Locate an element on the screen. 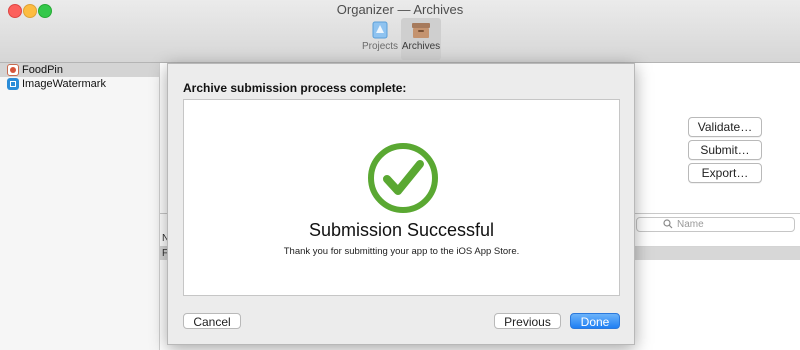  cancel-button: Cancel is located at coordinates (212, 321).